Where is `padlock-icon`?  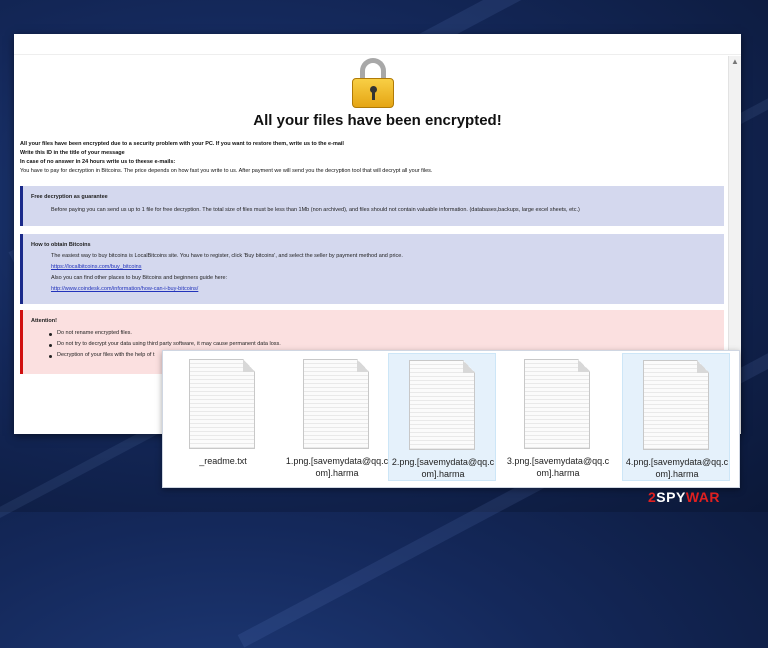 padlock-icon is located at coordinates (373, 83).